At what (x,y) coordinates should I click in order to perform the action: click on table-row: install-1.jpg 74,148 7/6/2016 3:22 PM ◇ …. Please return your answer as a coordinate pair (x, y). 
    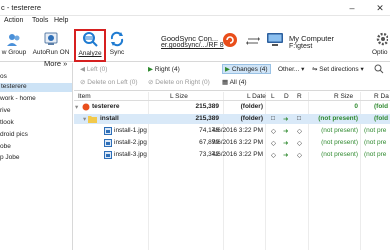
    Looking at the image, I should click on (232, 131).